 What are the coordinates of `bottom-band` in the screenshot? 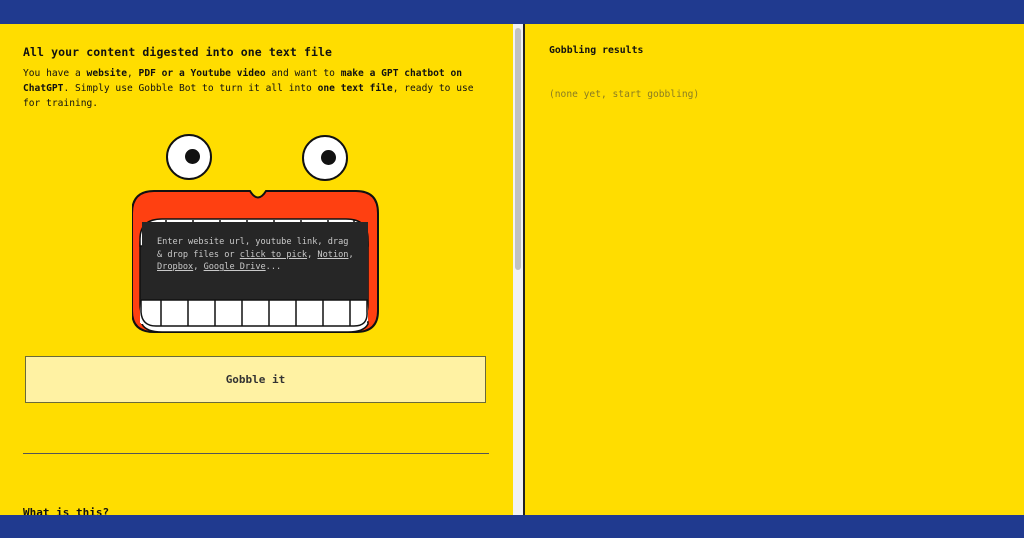 It's located at (512, 526).